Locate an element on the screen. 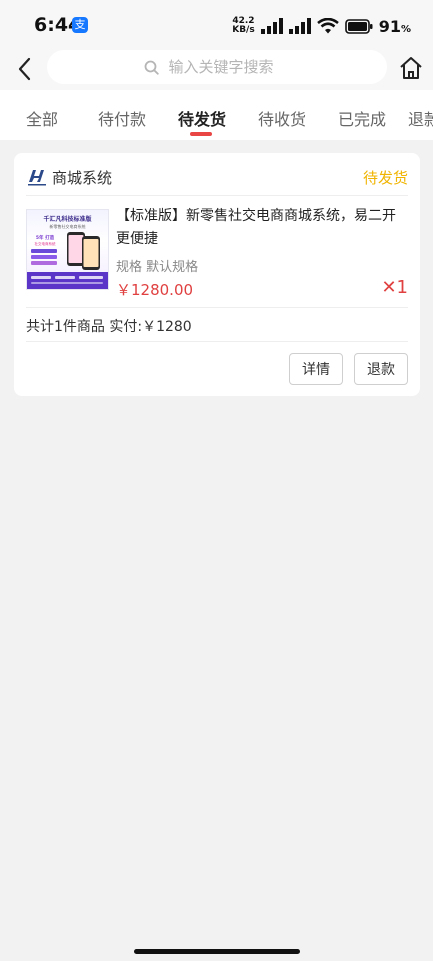 The height and width of the screenshot is (961, 433). tab-refund: 退款 is located at coordinates (420, 118).